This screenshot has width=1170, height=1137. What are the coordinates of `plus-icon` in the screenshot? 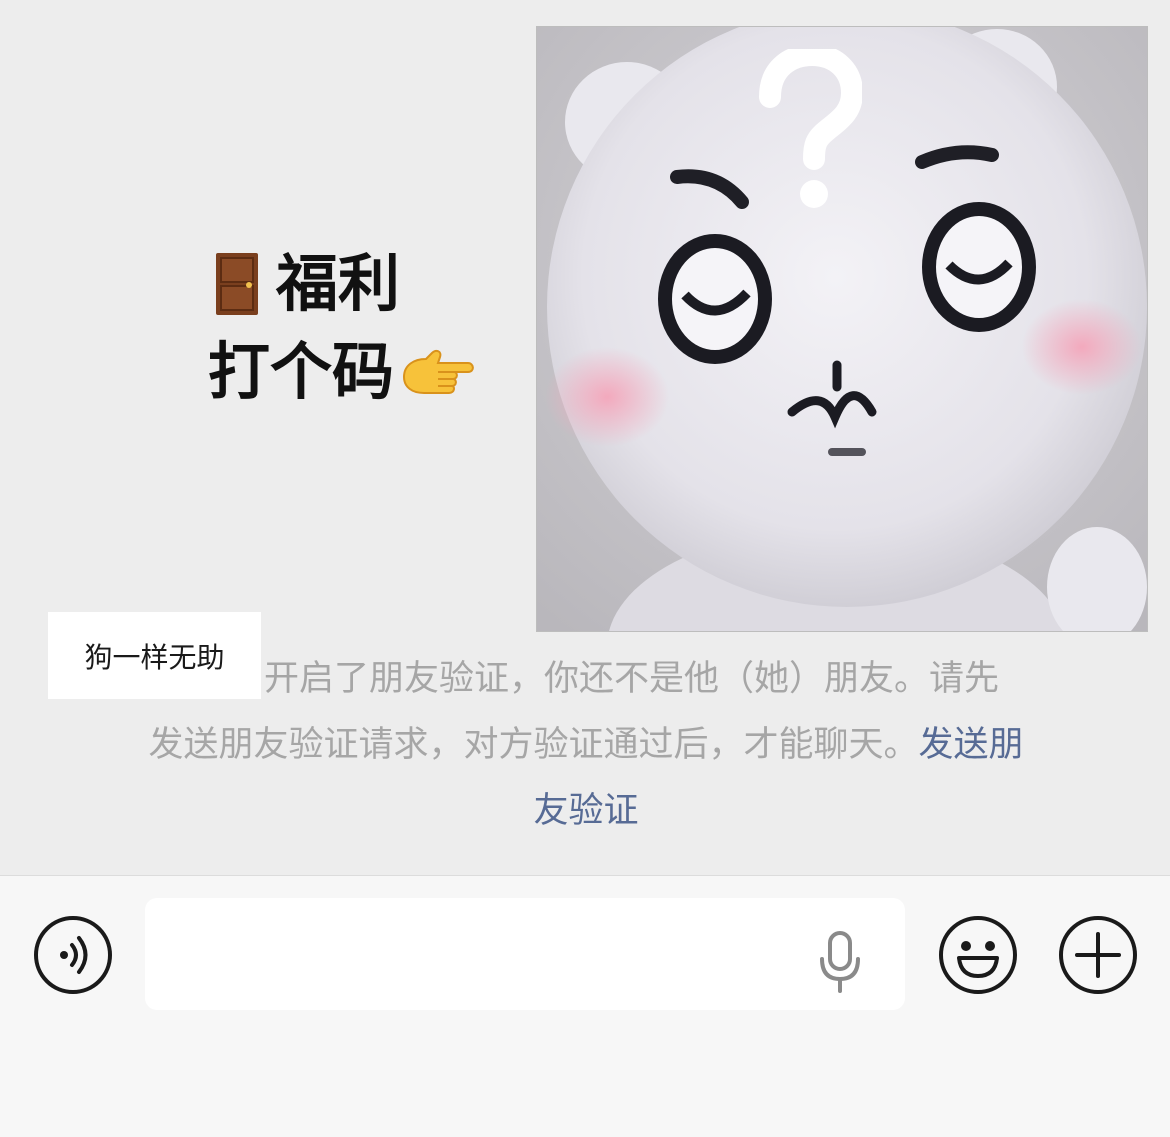 It's located at (1098, 955).